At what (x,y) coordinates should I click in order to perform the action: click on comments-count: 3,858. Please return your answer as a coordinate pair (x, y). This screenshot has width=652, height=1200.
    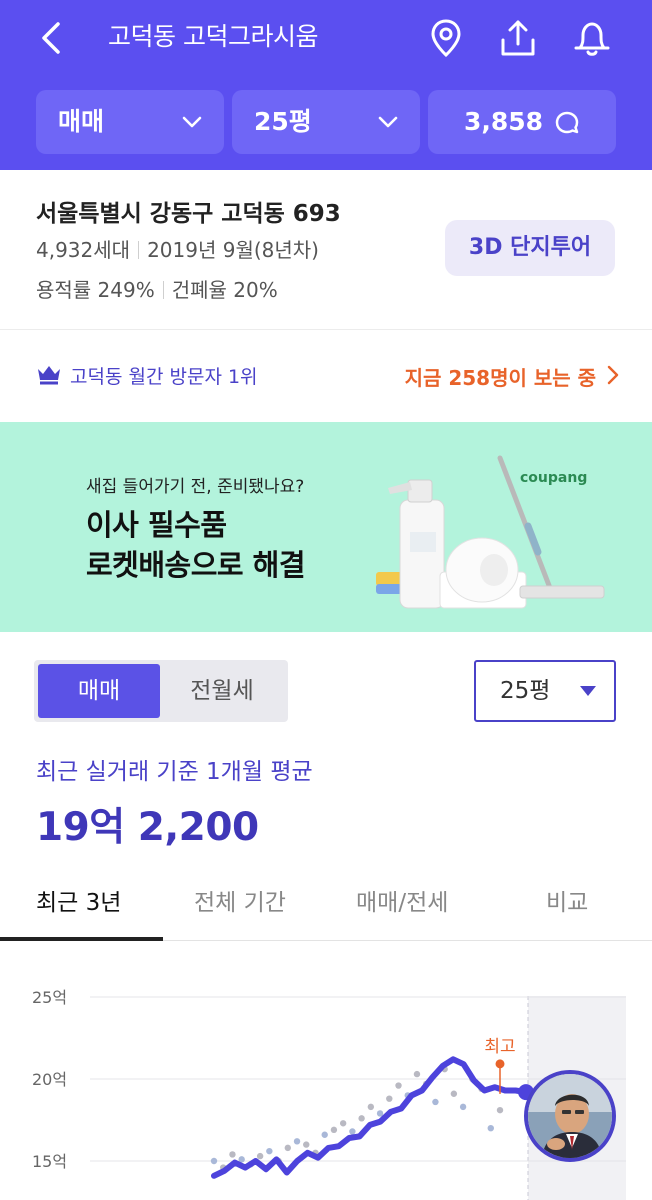
    Looking at the image, I should click on (504, 121).